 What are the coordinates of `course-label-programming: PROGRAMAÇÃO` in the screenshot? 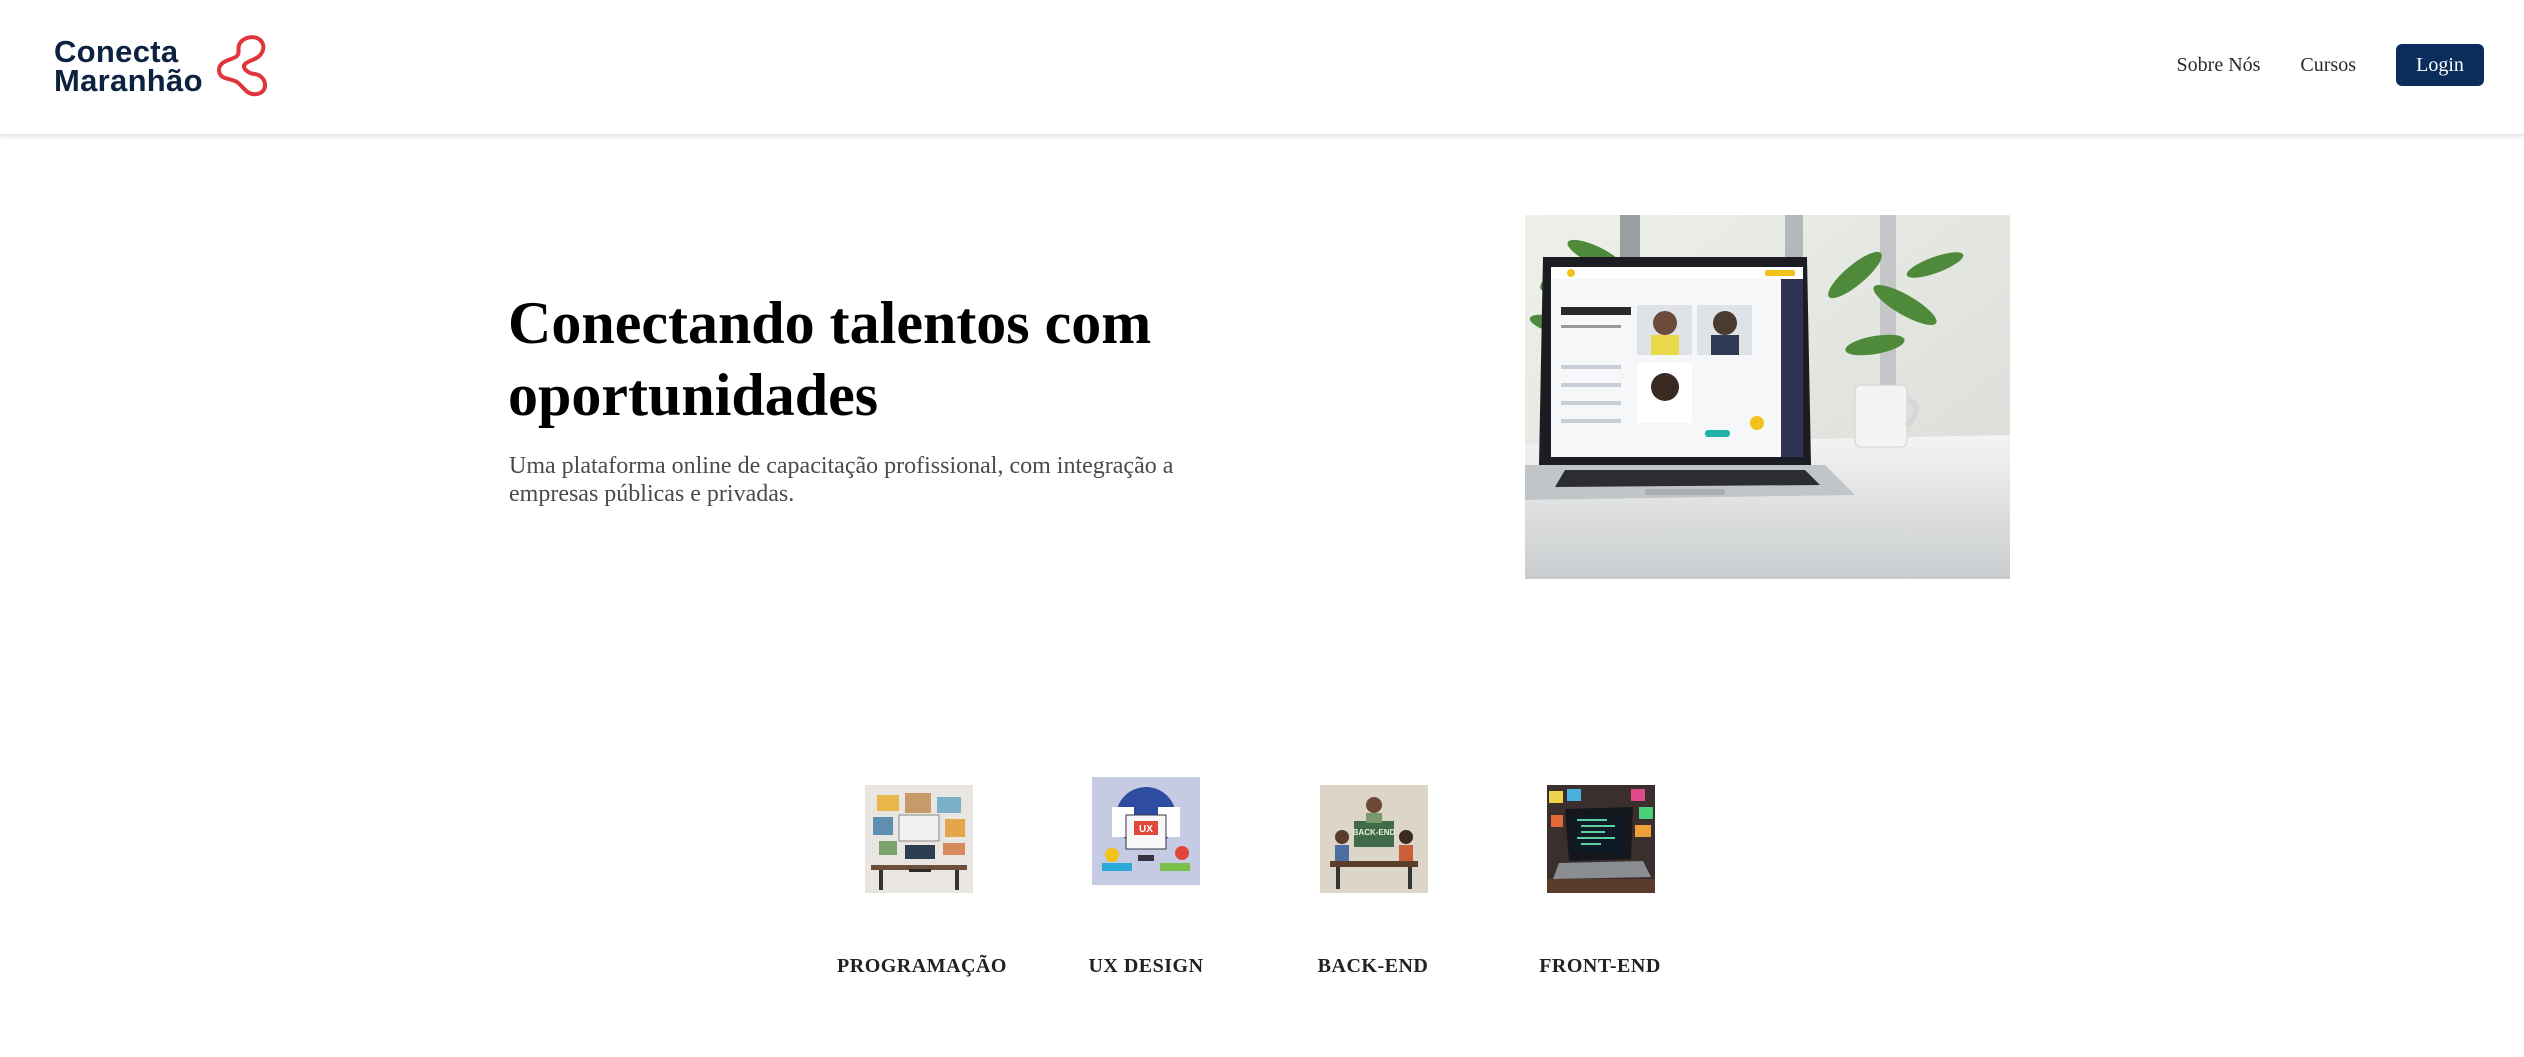 It's located at (922, 966).